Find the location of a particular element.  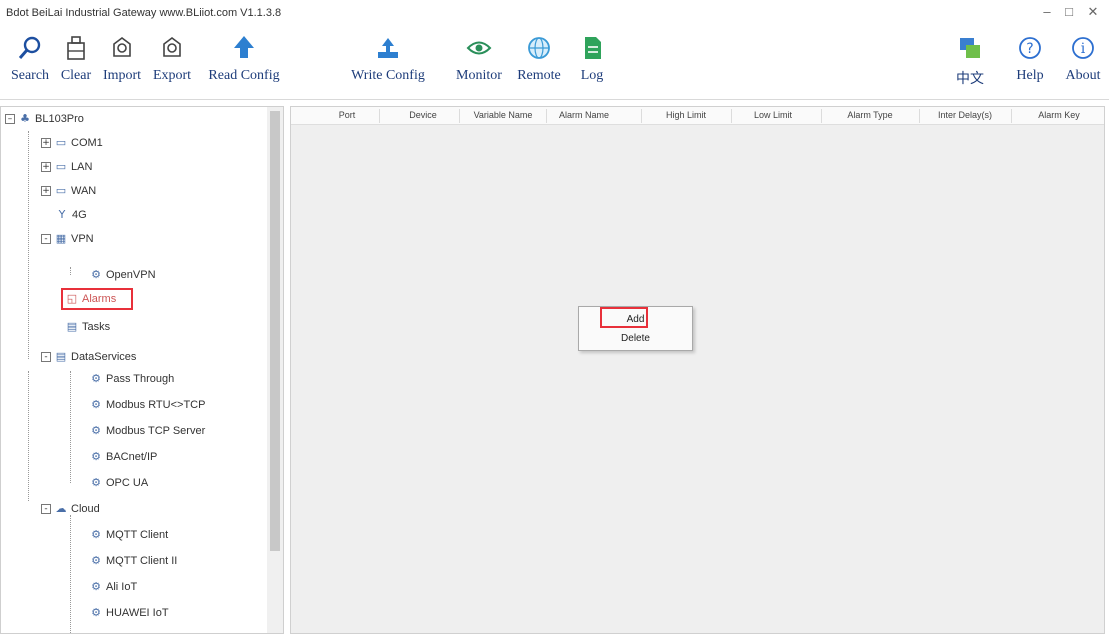

tree-item-label: HUAWEI IoT is located at coordinates (137, 613).